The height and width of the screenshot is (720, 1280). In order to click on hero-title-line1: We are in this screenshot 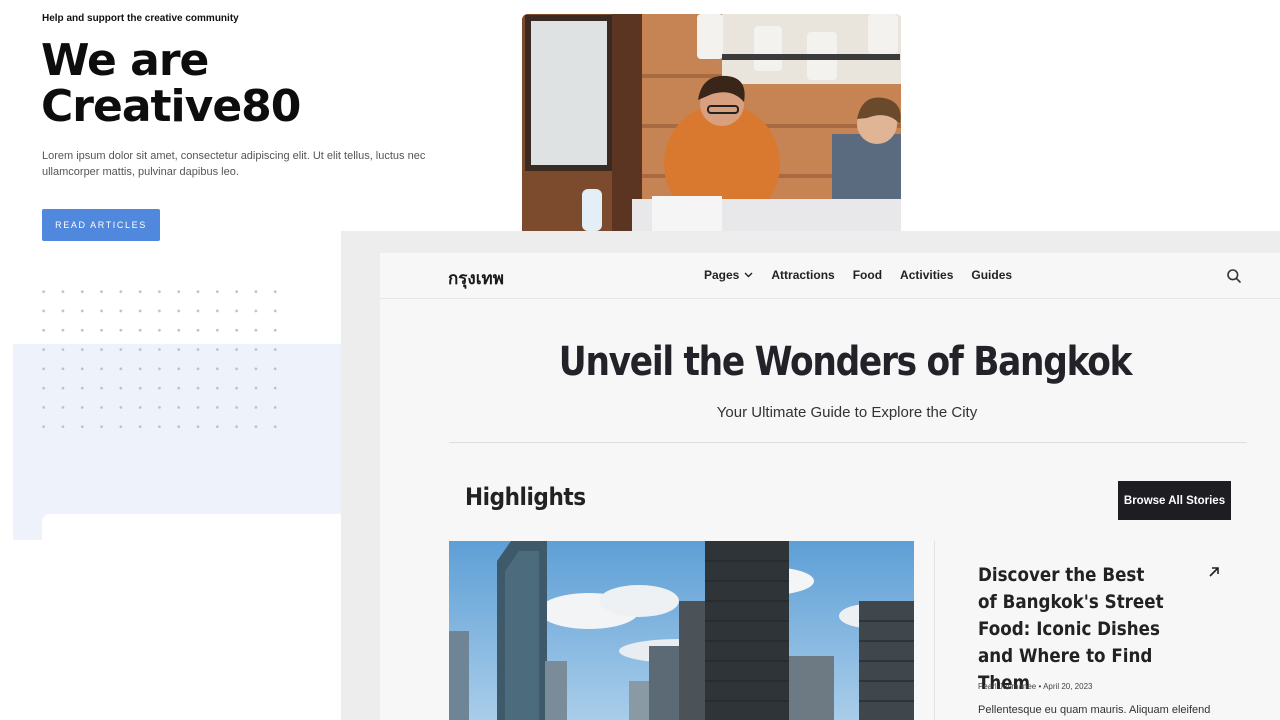, I will do `click(125, 60)`.